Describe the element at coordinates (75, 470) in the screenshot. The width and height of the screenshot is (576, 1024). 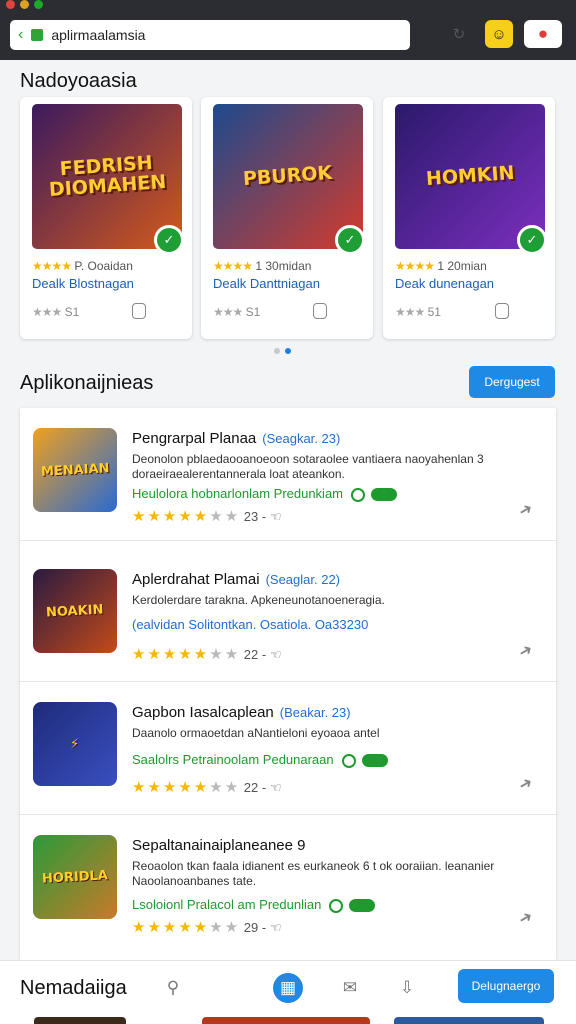
I see `app-icon-label: MENAIAN` at that location.